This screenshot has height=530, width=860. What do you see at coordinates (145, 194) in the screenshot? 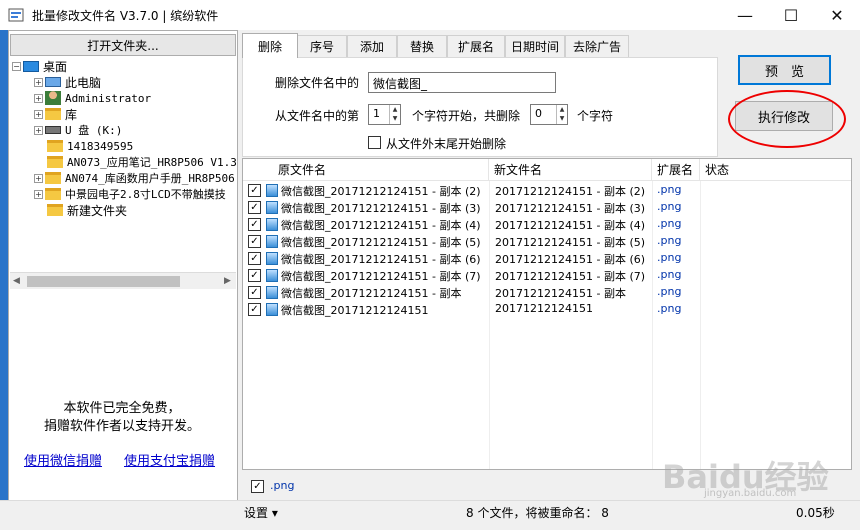
I see `tree-item-label: 中景园电子2.8寸LCD不带触摸技` at bounding box center [145, 194].